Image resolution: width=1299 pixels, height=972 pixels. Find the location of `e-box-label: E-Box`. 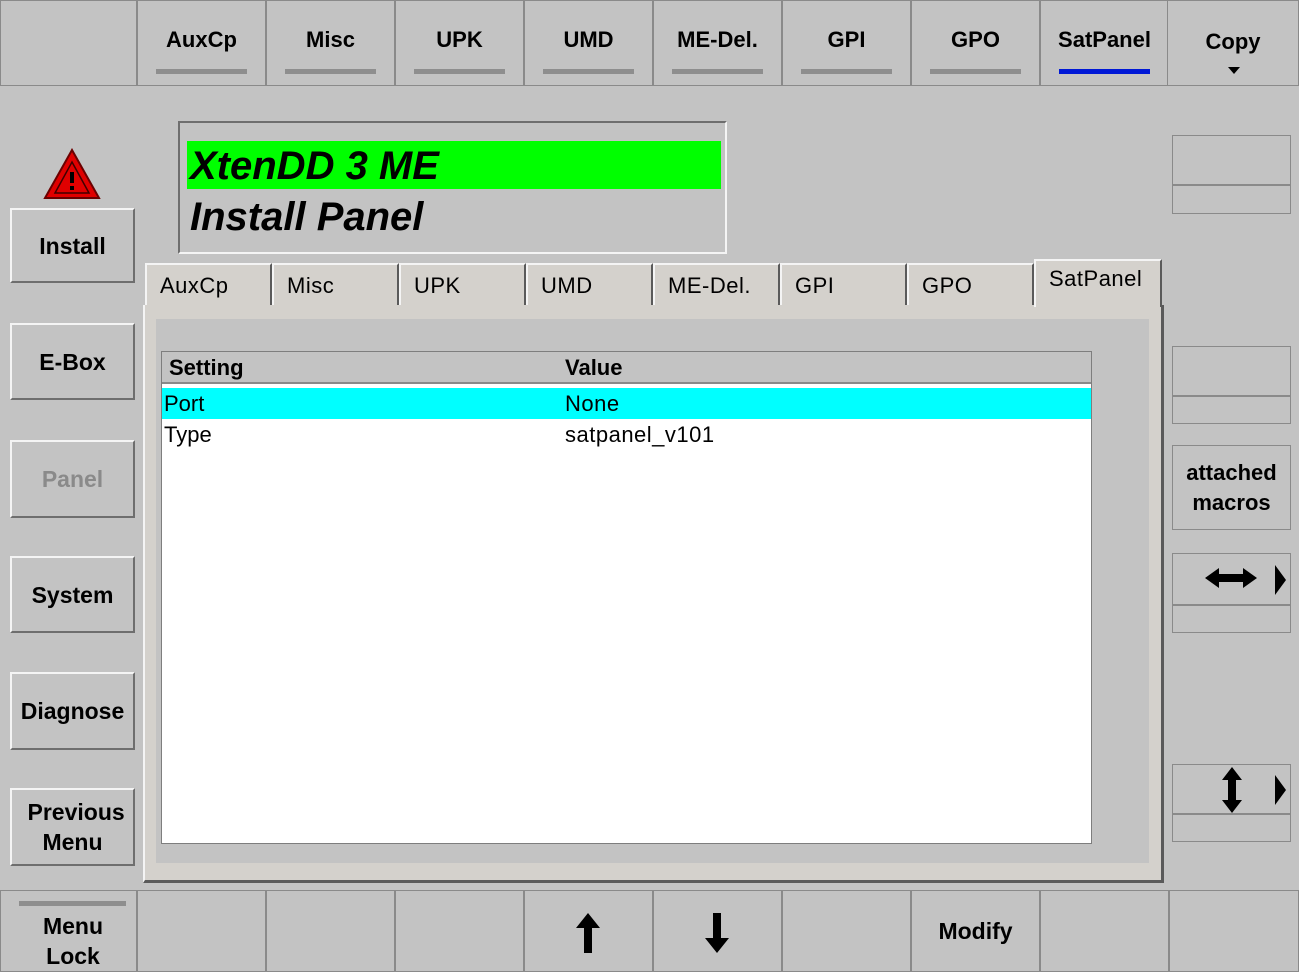

e-box-label: E-Box is located at coordinates (72, 361).